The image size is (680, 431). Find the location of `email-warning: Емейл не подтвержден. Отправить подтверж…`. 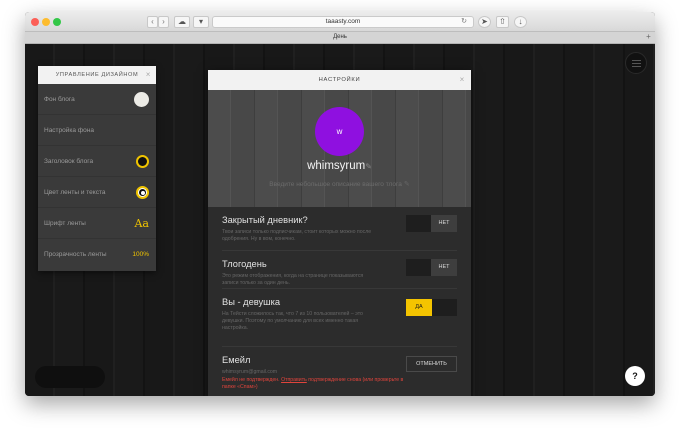

email-warning: Емейл не подтвержден. Отправить подтверж… is located at coordinates (317, 384).